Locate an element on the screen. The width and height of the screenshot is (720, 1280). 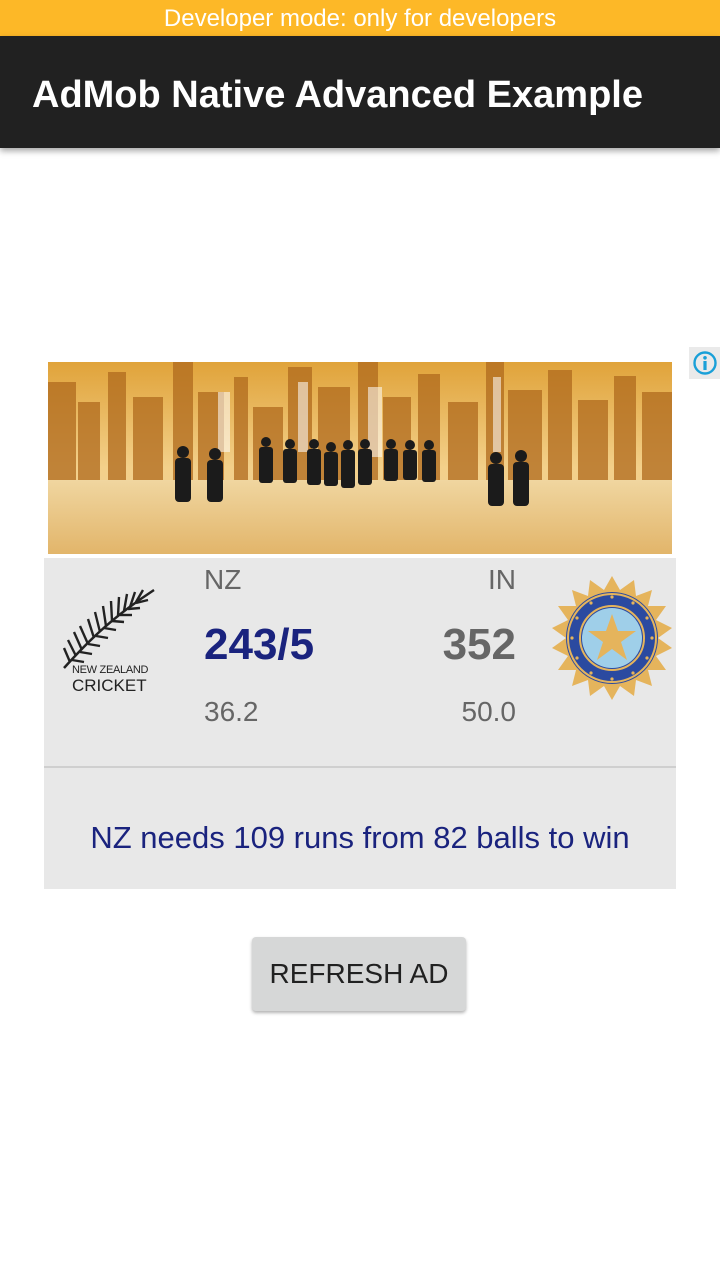
adchoices-button is located at coordinates (704, 363).